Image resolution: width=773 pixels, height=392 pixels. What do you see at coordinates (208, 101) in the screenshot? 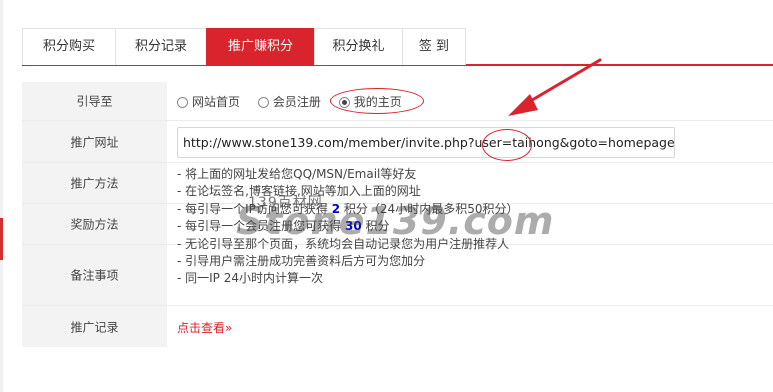
I see `radio-homepage: 网站首页` at bounding box center [208, 101].